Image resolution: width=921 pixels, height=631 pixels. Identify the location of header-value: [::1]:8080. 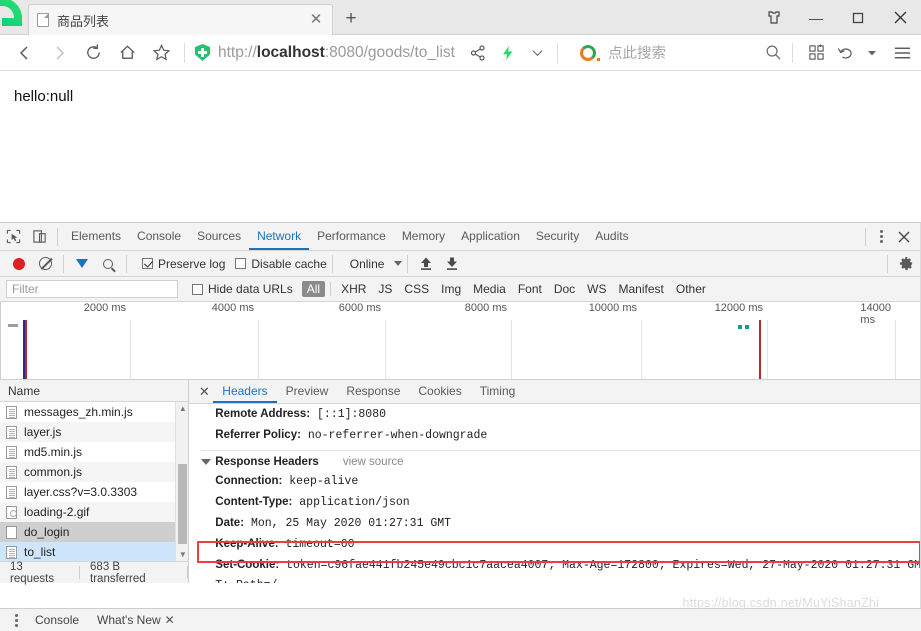
(351, 414).